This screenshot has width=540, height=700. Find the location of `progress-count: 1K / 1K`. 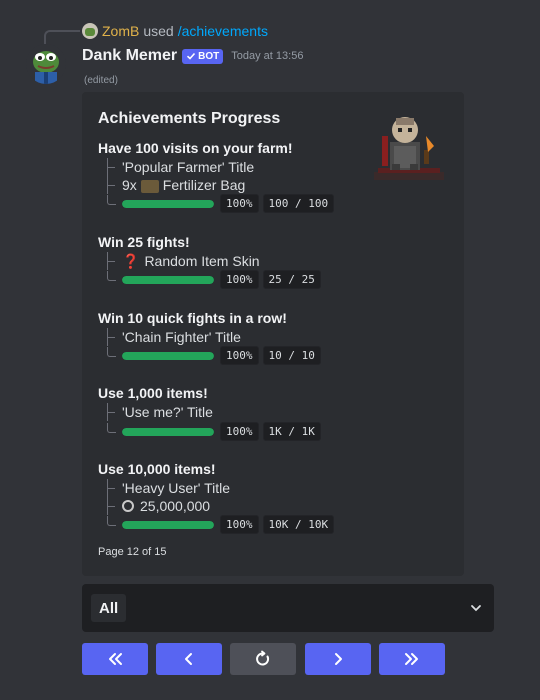

progress-count: 1K / 1K is located at coordinates (291, 431).